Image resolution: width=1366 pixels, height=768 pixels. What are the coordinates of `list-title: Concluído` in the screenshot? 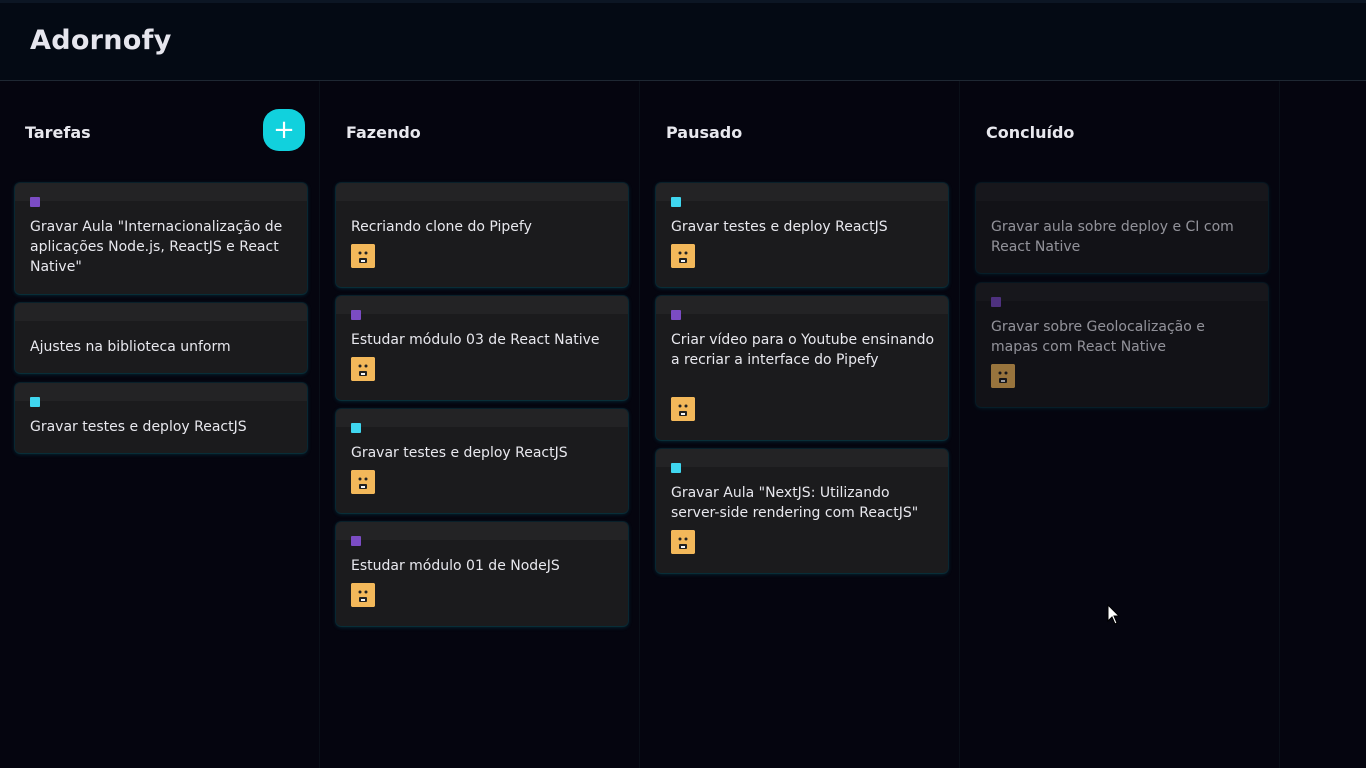 It's located at (1030, 132).